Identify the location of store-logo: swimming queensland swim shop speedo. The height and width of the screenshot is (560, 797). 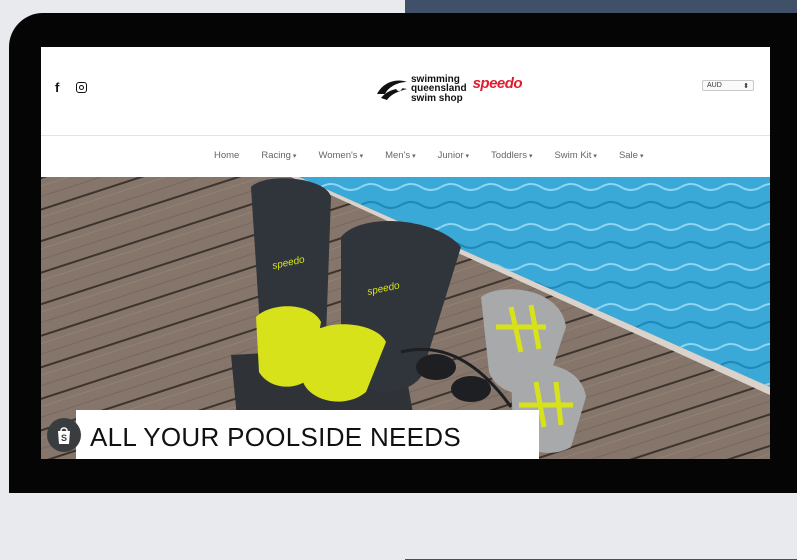
(449, 89).